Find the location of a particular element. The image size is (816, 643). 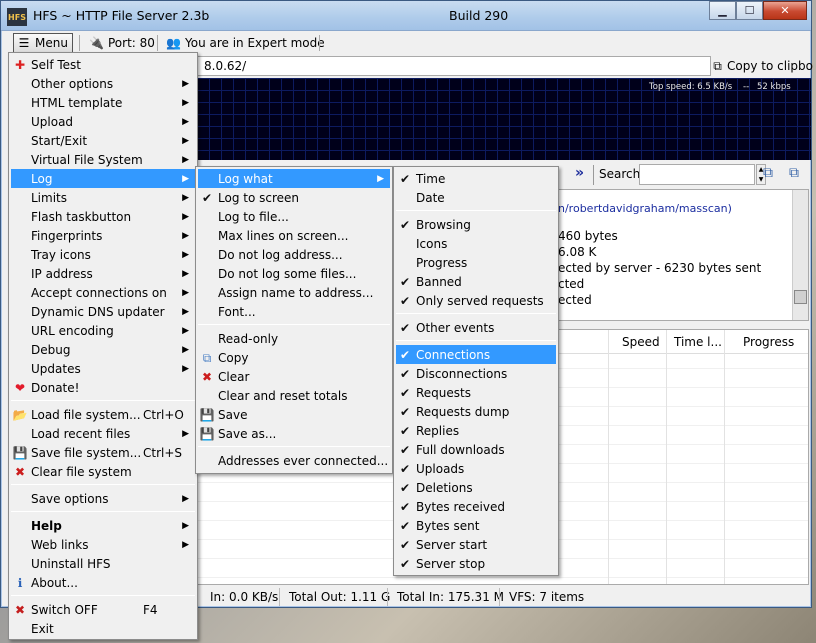

log-what-item-requests-dump: ✔ Requests dump is located at coordinates (476, 411).